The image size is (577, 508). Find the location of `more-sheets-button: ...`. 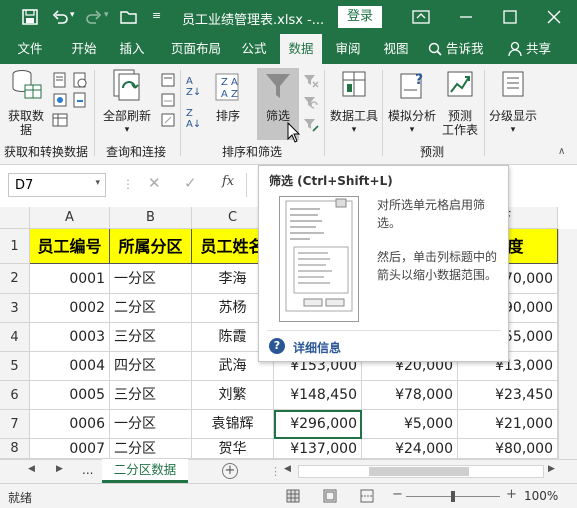

more-sheets-button: ... is located at coordinates (87, 470).